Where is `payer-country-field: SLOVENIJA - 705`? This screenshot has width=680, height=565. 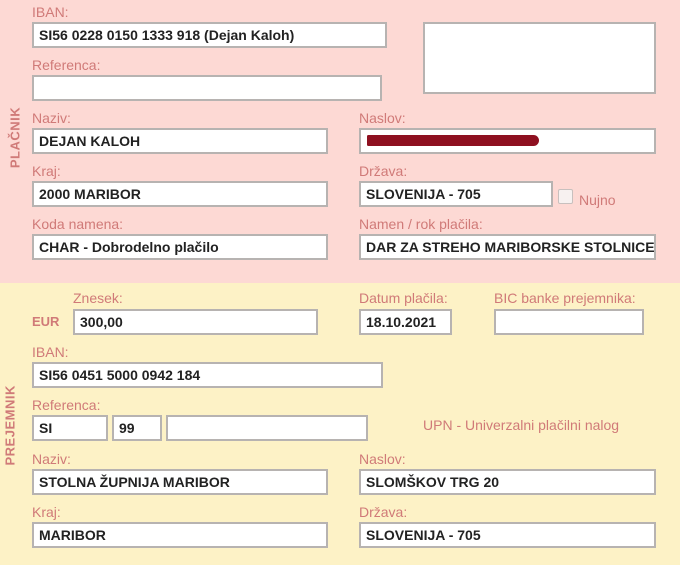 payer-country-field: SLOVENIJA - 705 is located at coordinates (456, 194).